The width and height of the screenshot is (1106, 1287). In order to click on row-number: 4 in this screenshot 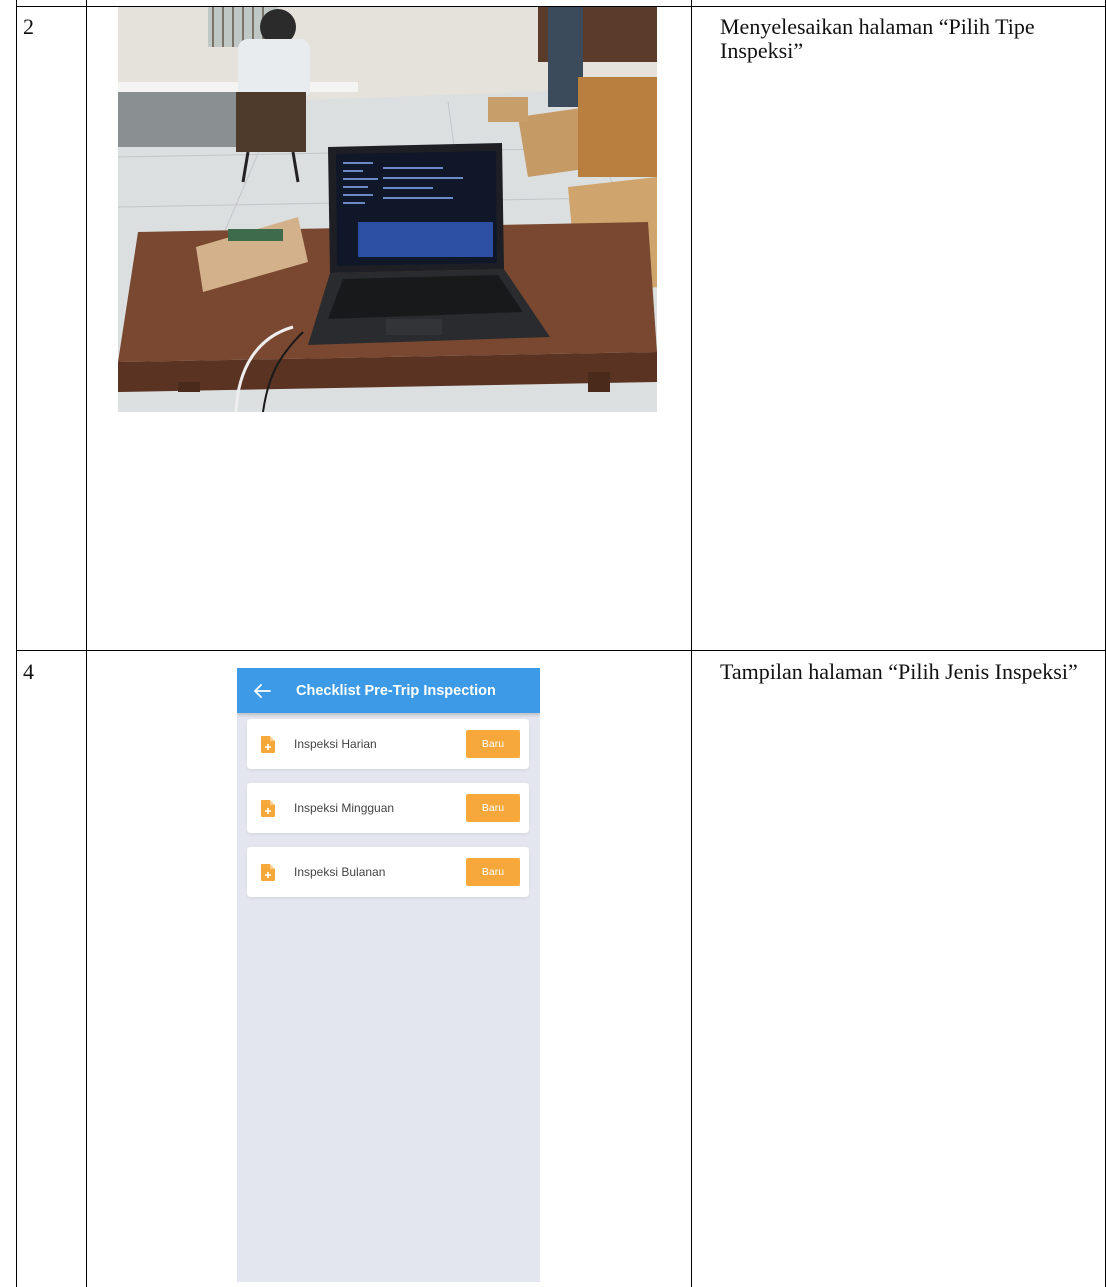, I will do `click(28, 671)`.